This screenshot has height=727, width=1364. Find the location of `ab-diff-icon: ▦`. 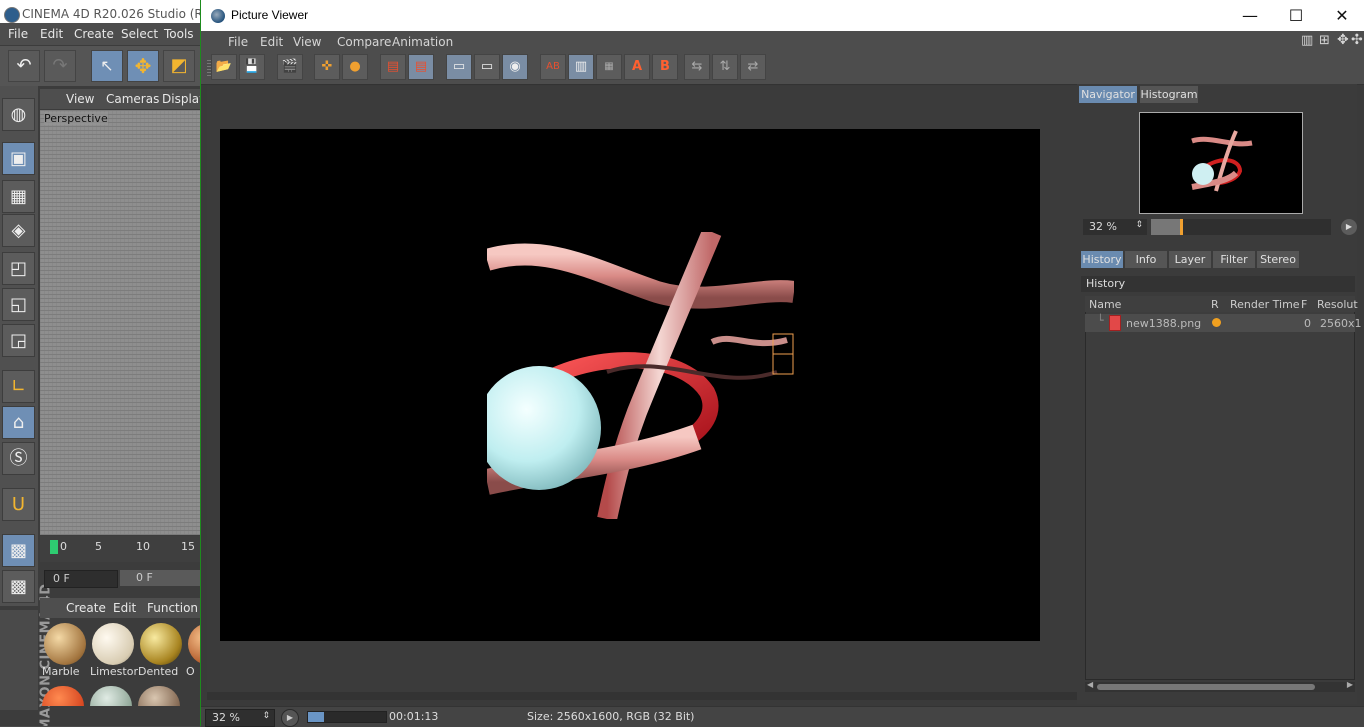

ab-diff-icon: ▦ is located at coordinates (609, 67).